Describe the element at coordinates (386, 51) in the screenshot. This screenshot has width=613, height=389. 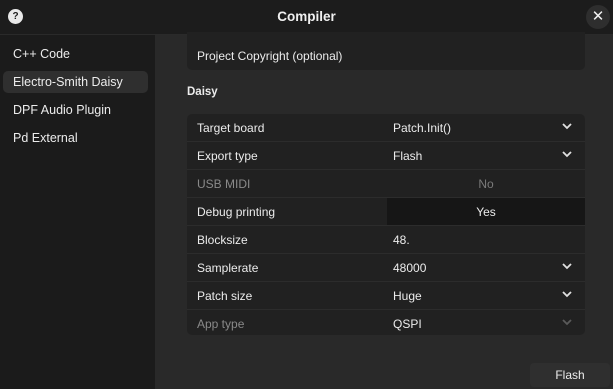
I see `copyright-panel: Project Copyright (optional)` at that location.